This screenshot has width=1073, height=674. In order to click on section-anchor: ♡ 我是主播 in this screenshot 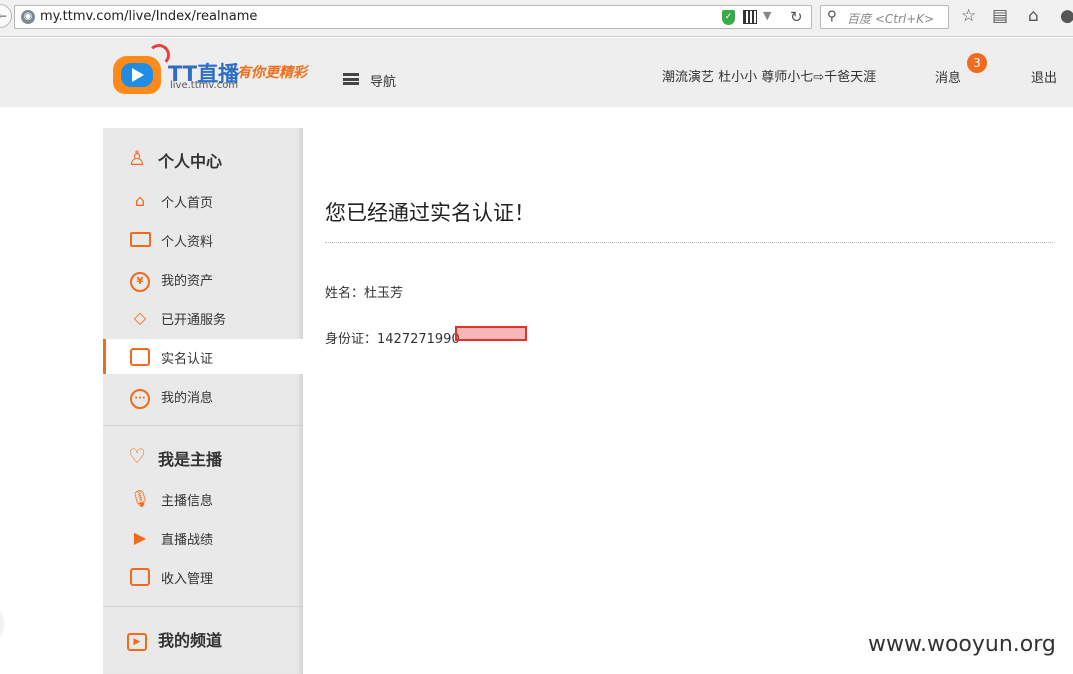, I will do `click(203, 456)`.